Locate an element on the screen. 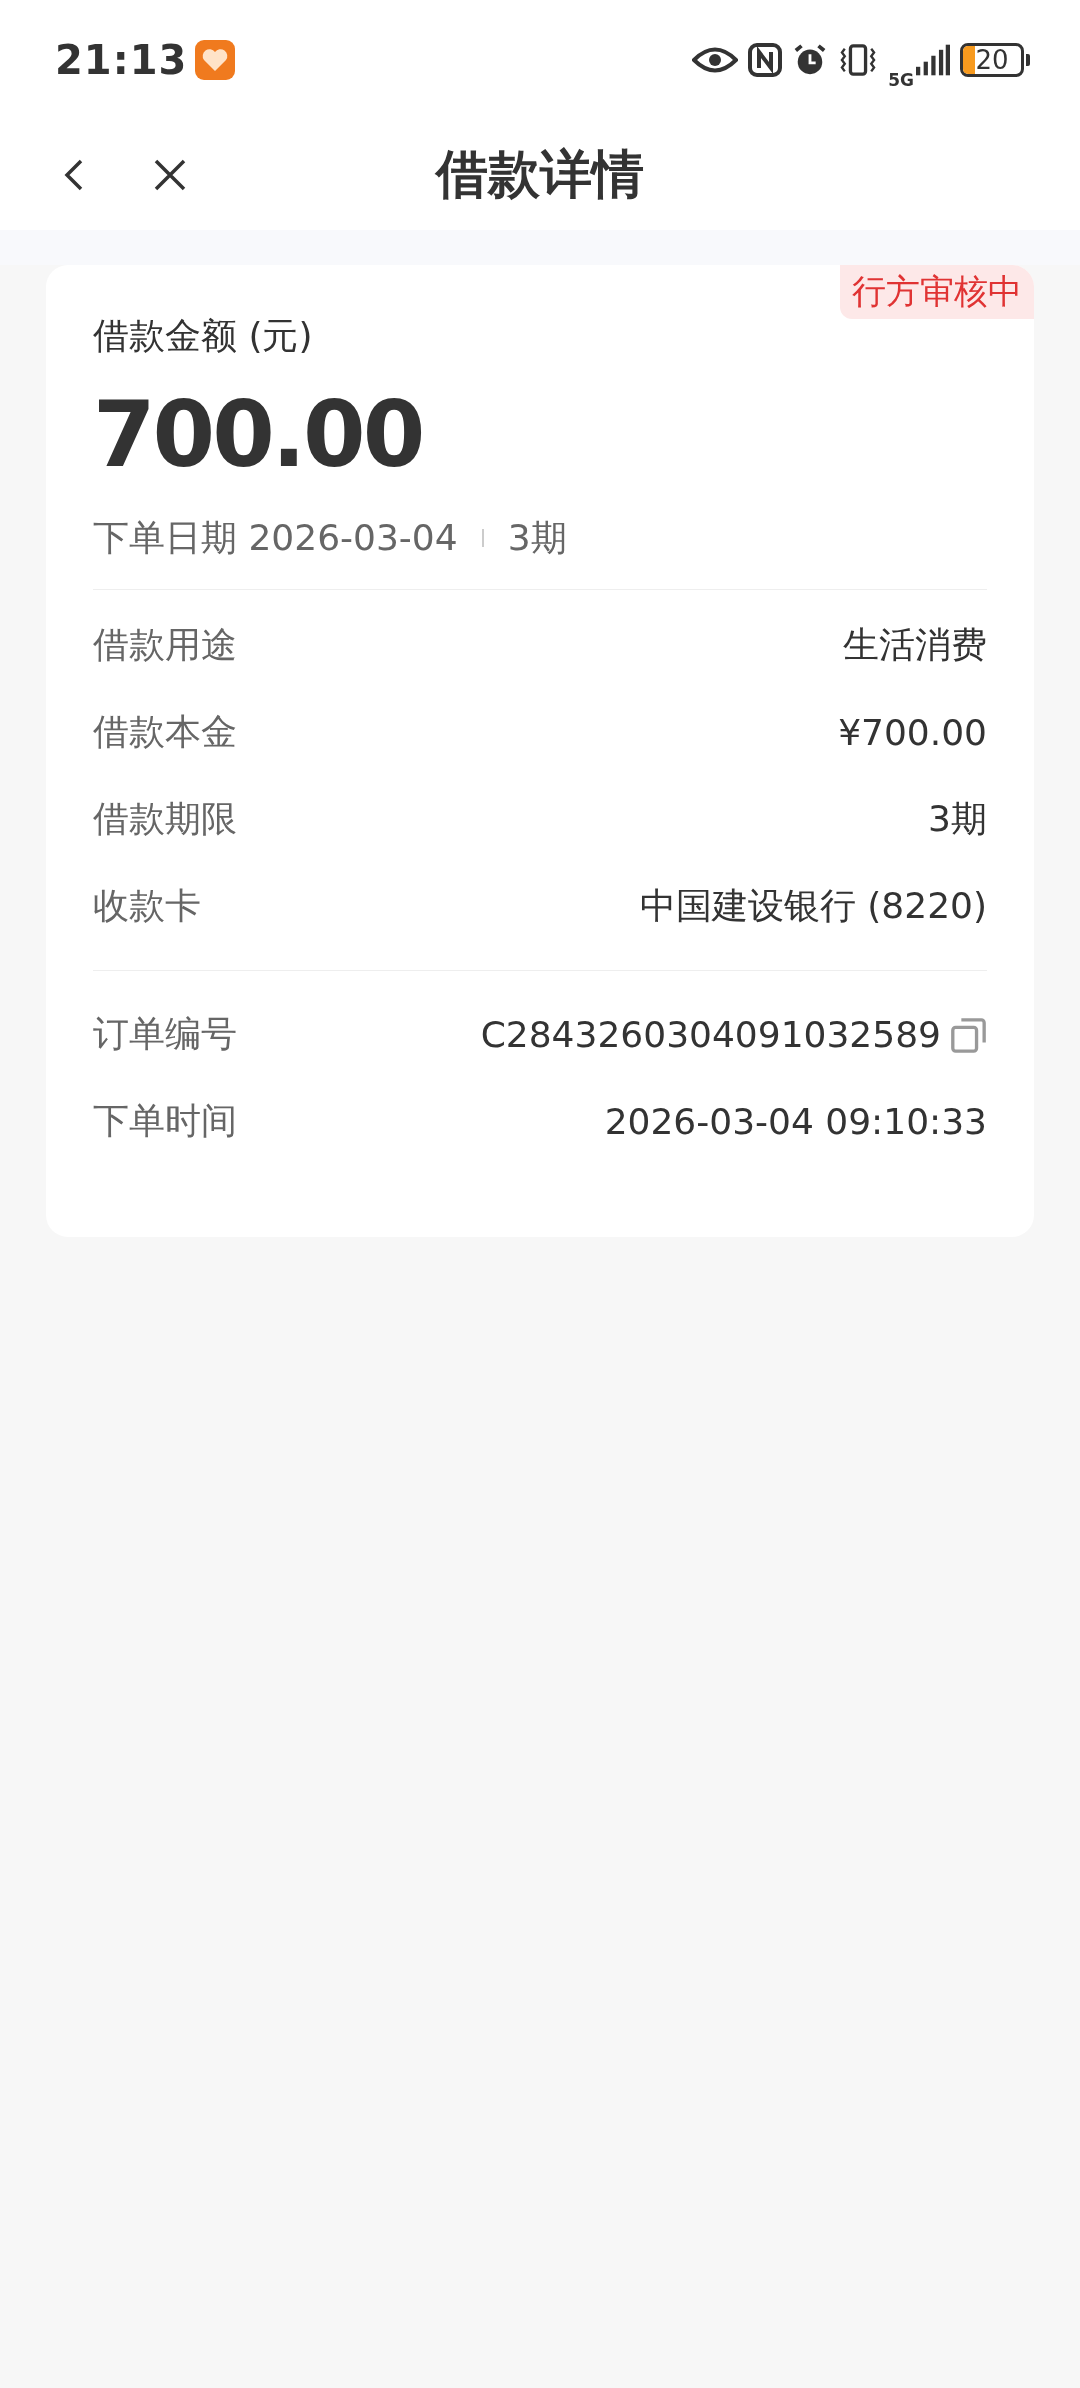 The image size is (1080, 2388). amount-label: 借款金额 (元) is located at coordinates (203, 336).